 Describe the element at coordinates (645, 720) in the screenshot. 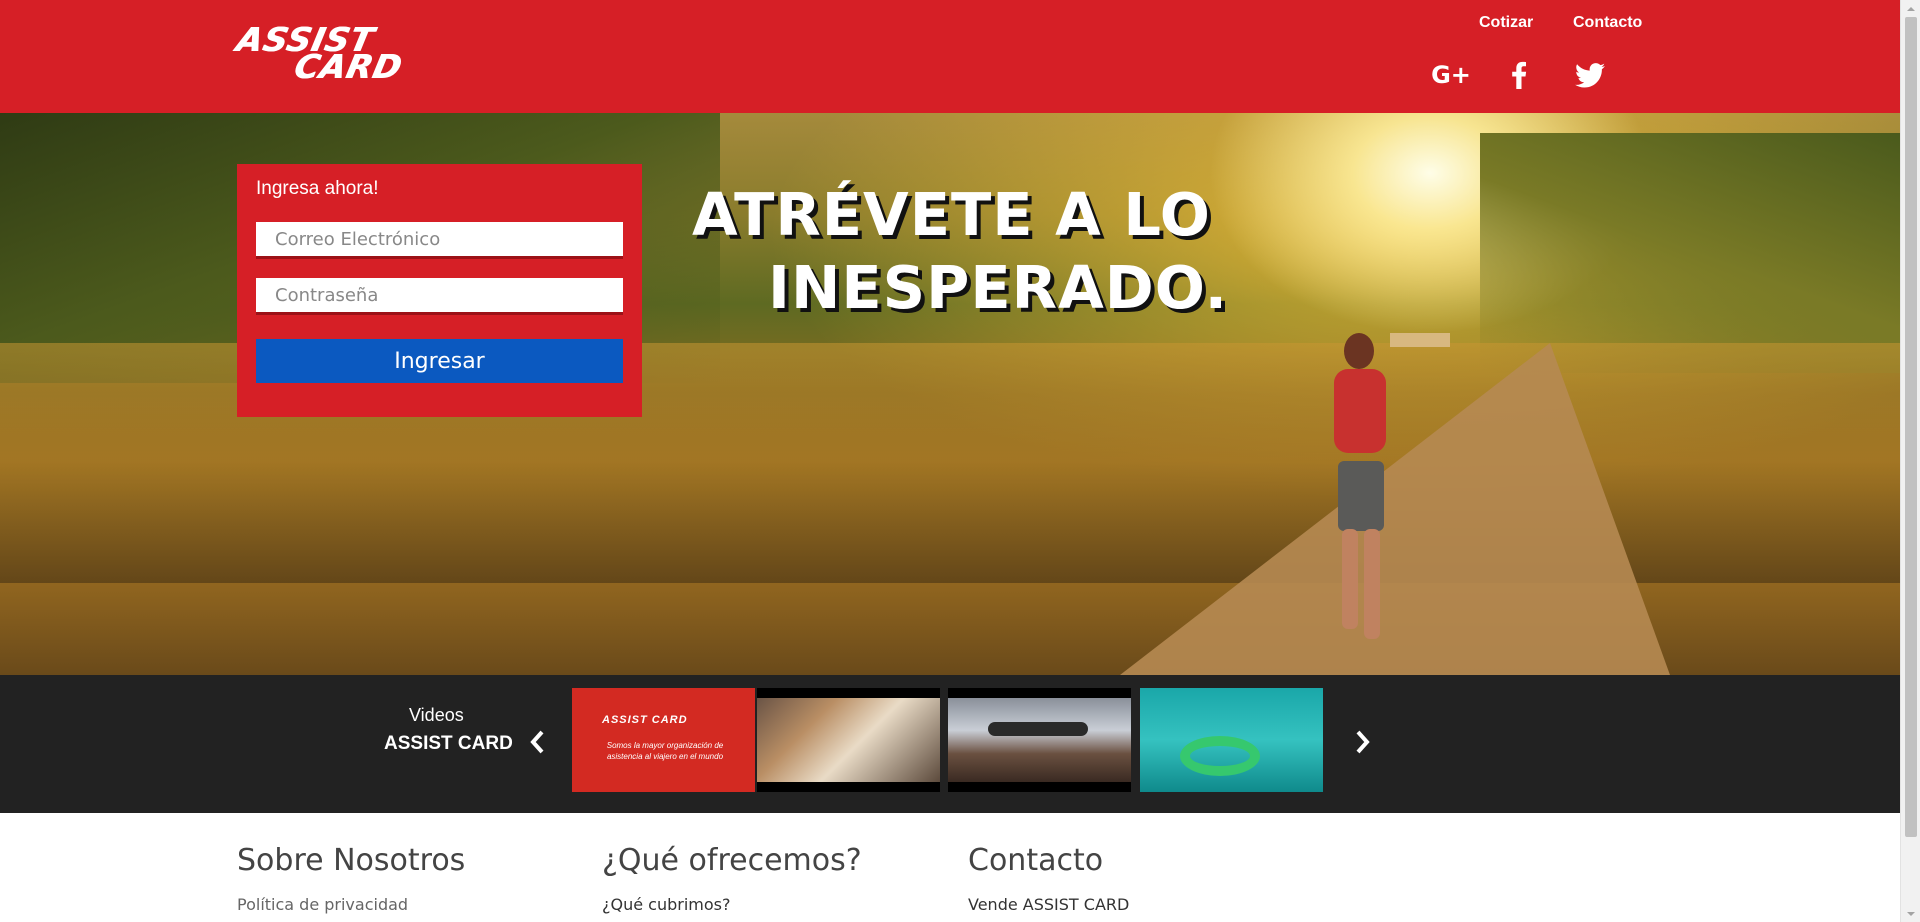

I see `video-thumbnail-brand: ASSIST CARD` at that location.